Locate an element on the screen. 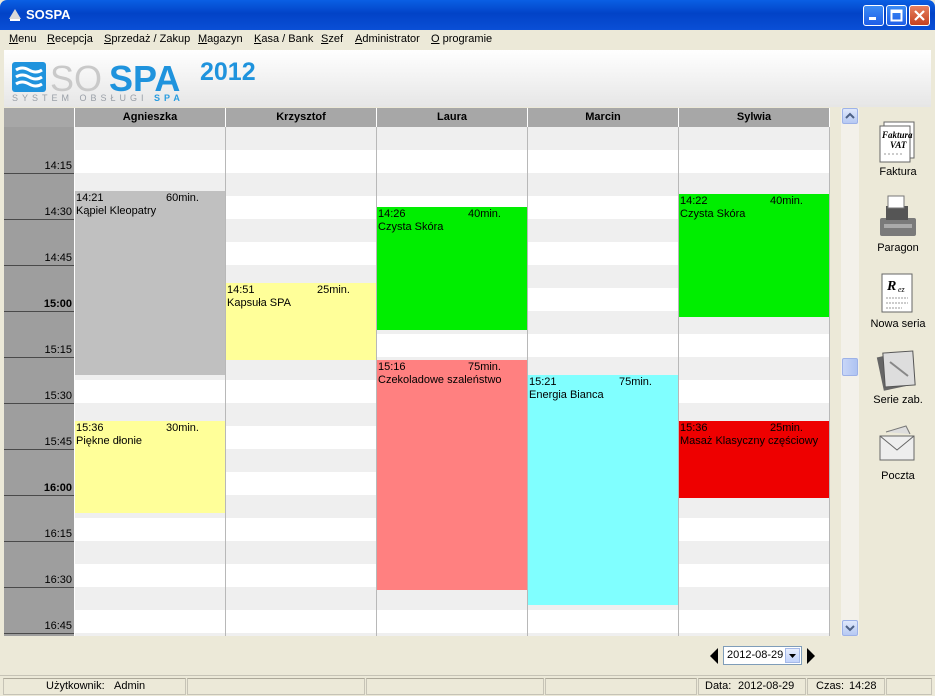  appointment-duration: 75min. is located at coordinates (635, 382).